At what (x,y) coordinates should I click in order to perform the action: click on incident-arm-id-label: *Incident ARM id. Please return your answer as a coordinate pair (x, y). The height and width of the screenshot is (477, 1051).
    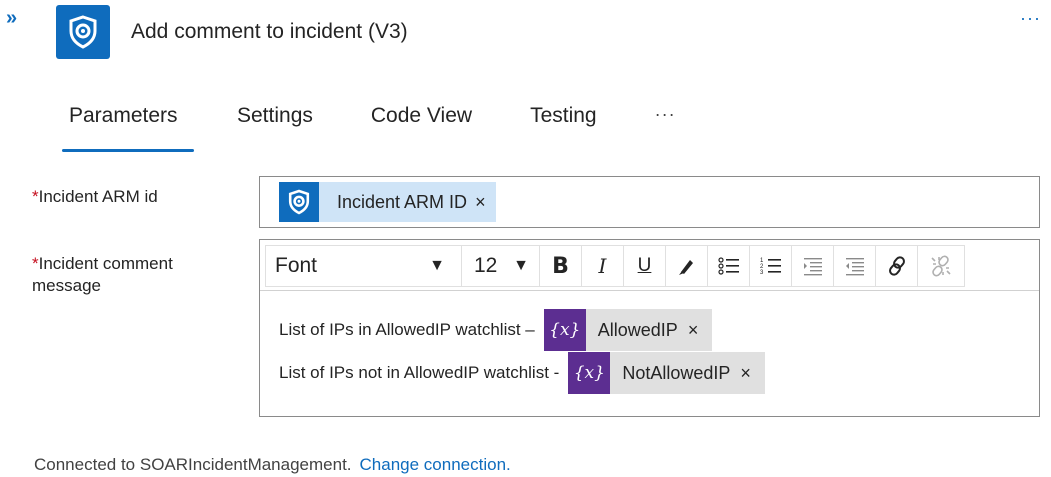
    Looking at the image, I should click on (95, 196).